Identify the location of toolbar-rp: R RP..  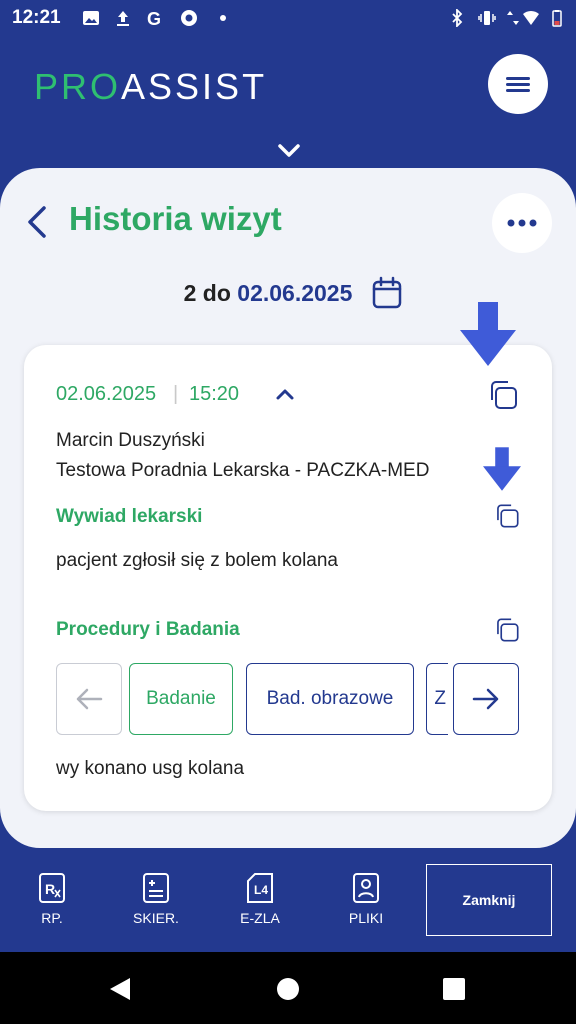
(52, 903).